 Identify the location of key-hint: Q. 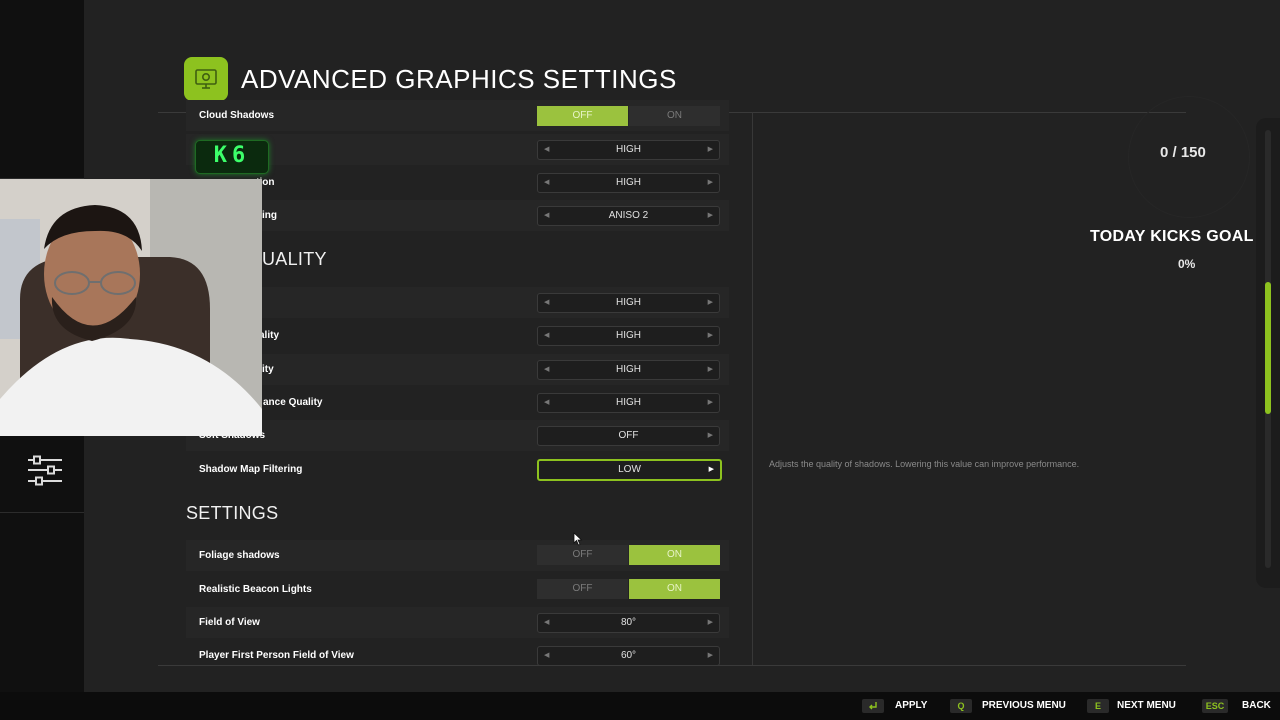
(961, 706).